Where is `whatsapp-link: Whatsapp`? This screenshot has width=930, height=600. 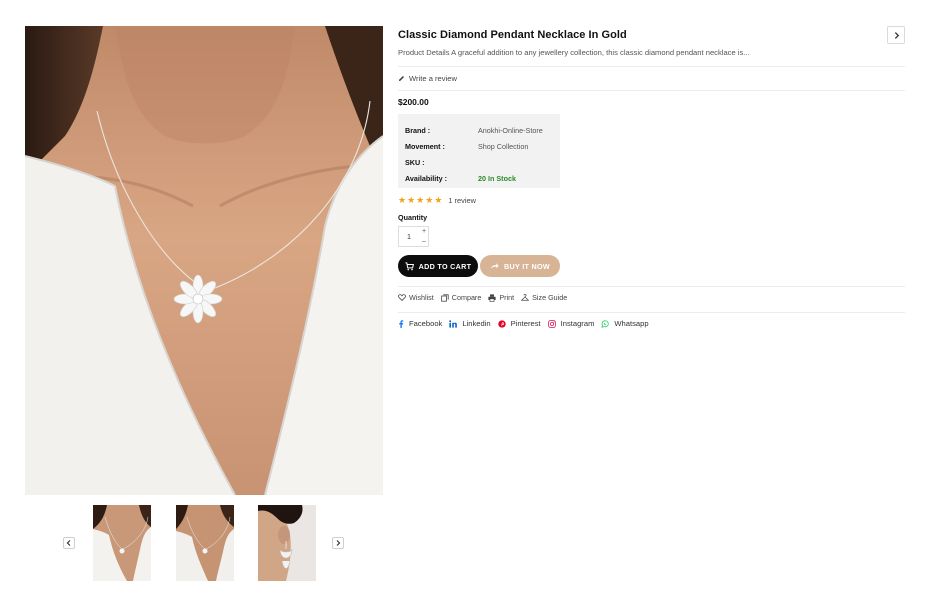
whatsapp-link: Whatsapp is located at coordinates (625, 323).